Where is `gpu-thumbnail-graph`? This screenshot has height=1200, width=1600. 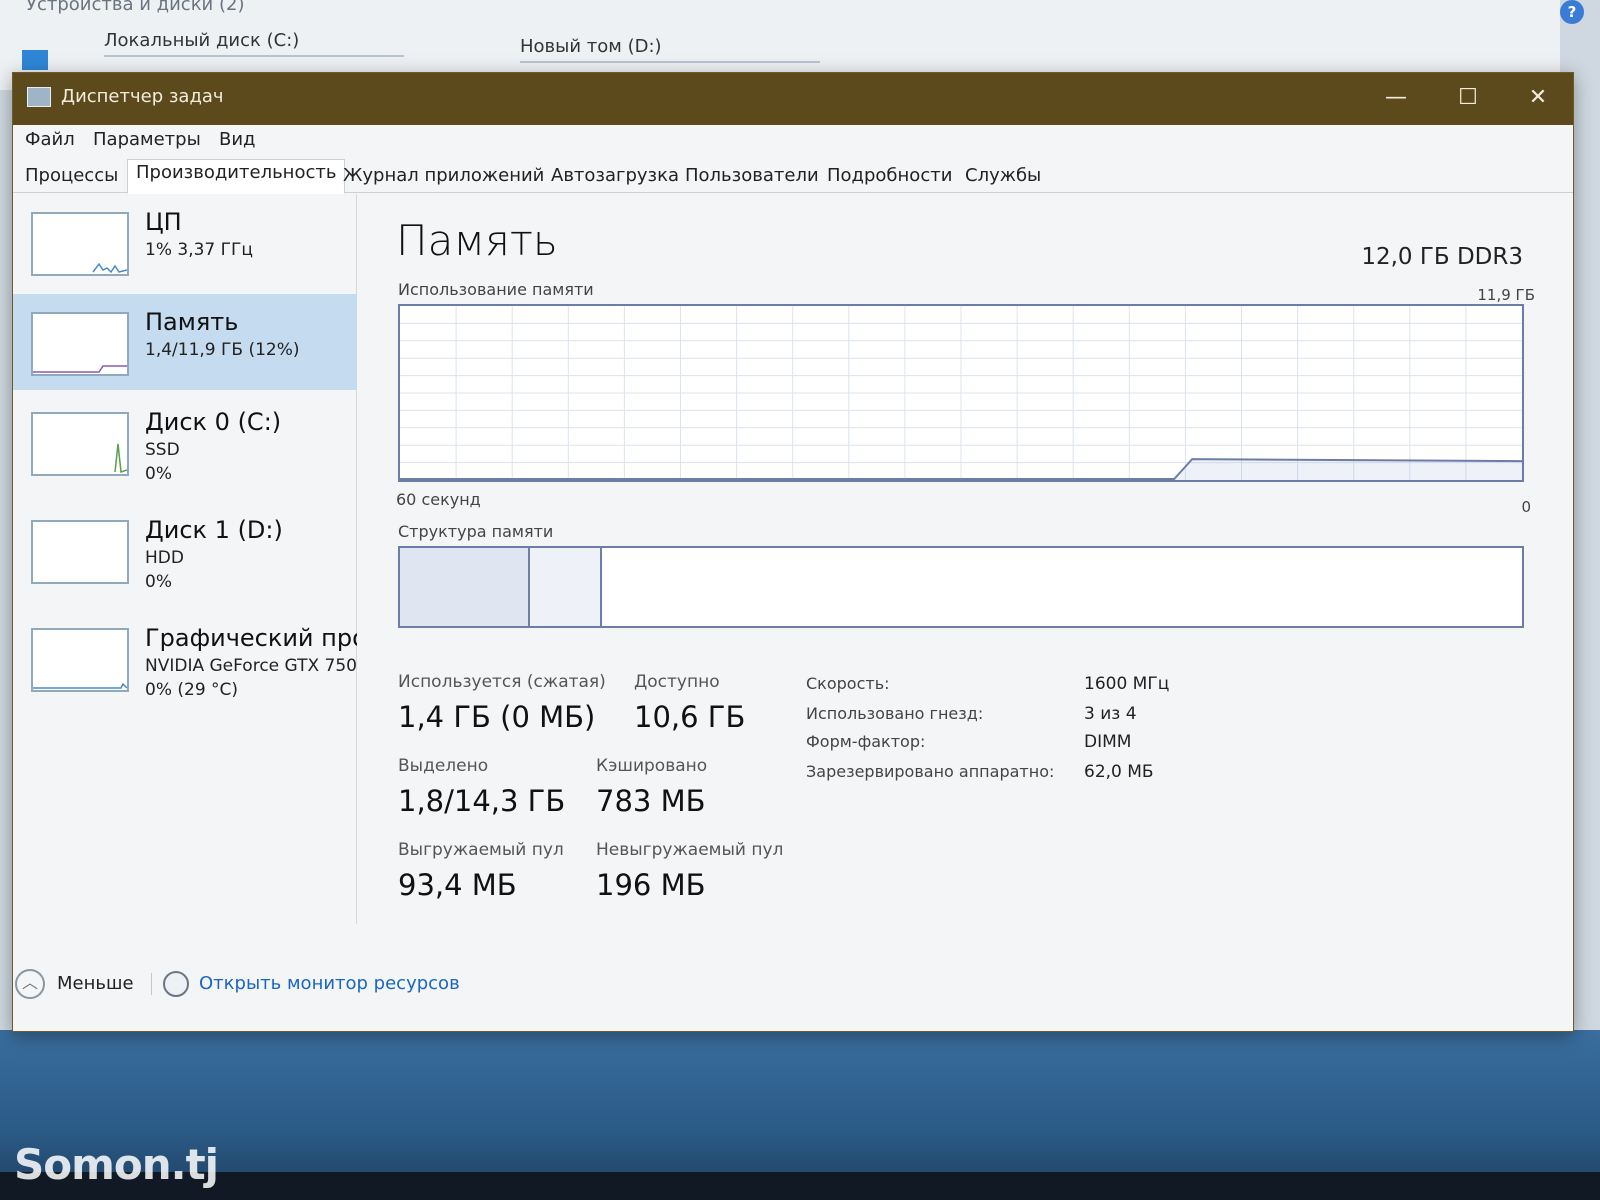 gpu-thumbnail-graph is located at coordinates (80, 660).